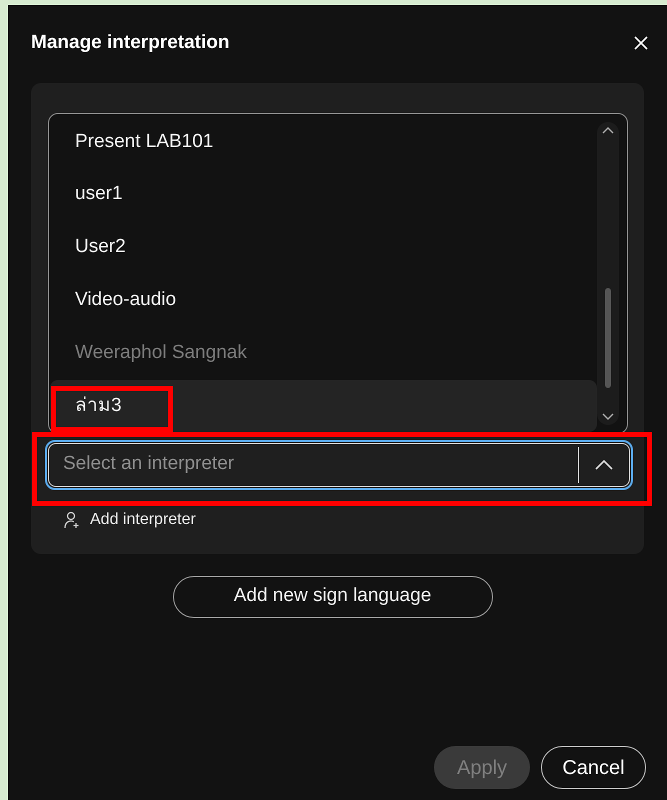 Image resolution: width=667 pixels, height=800 pixels. I want to click on list-item: Video-audio, so click(323, 300).